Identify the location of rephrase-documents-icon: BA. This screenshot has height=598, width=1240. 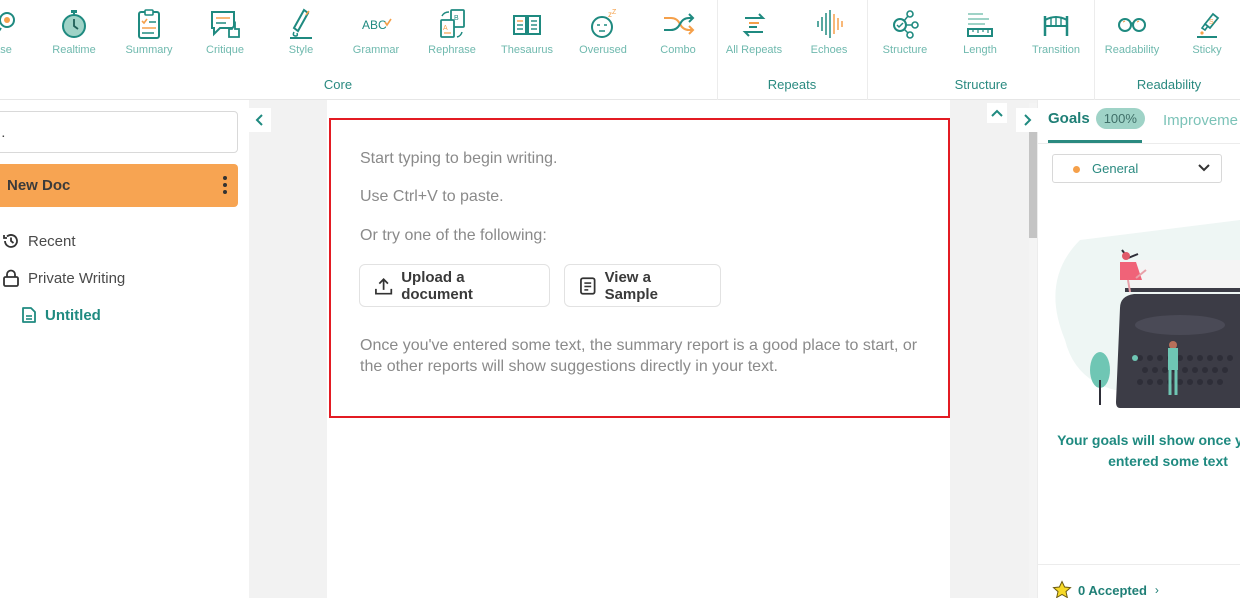
(452, 23).